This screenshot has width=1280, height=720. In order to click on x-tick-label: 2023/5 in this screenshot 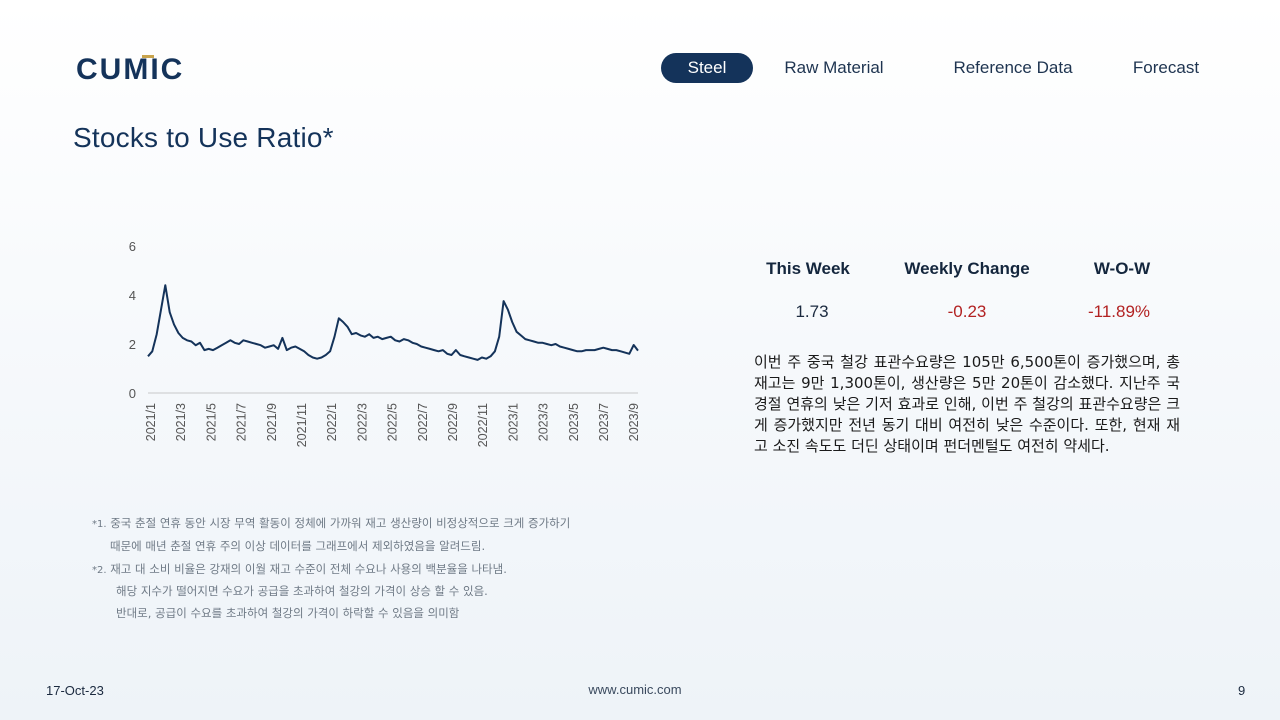, I will do `click(574, 422)`.